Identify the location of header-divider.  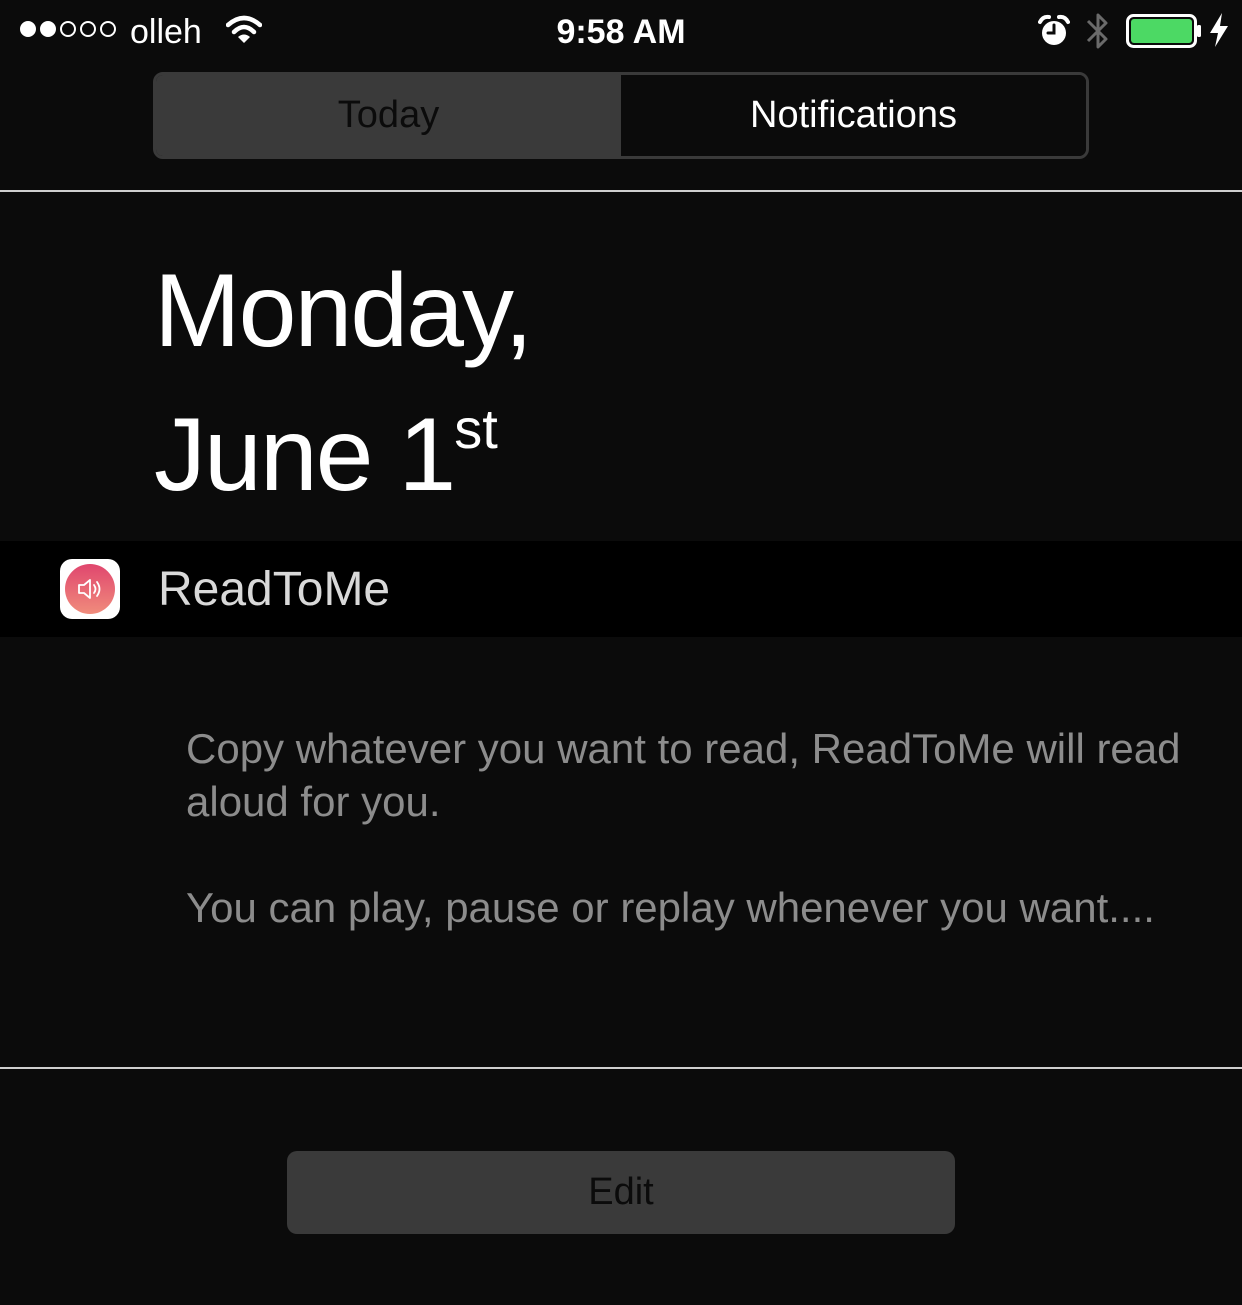
(621, 191).